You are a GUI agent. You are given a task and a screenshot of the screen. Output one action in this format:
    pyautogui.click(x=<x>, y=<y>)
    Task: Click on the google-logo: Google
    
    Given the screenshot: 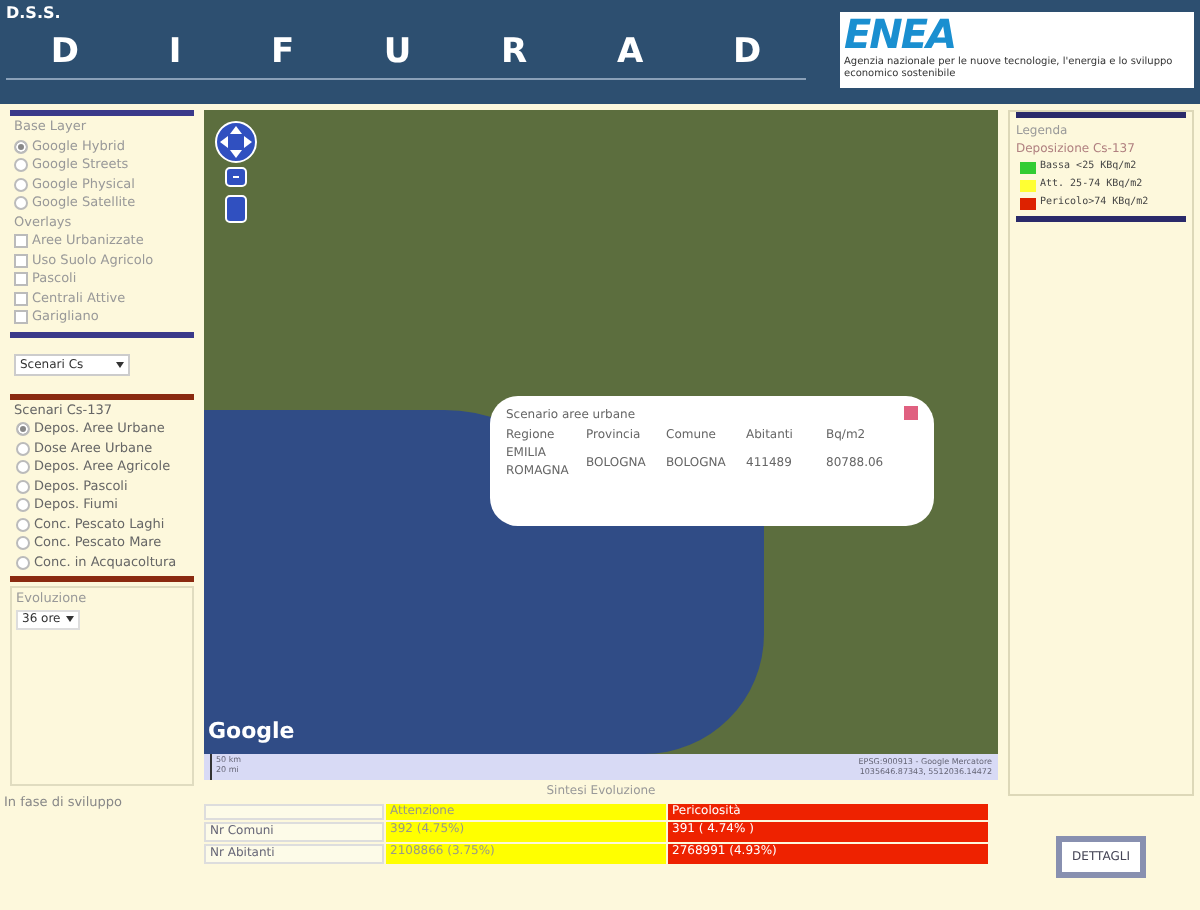 What is the action you would take?
    pyautogui.click(x=251, y=731)
    